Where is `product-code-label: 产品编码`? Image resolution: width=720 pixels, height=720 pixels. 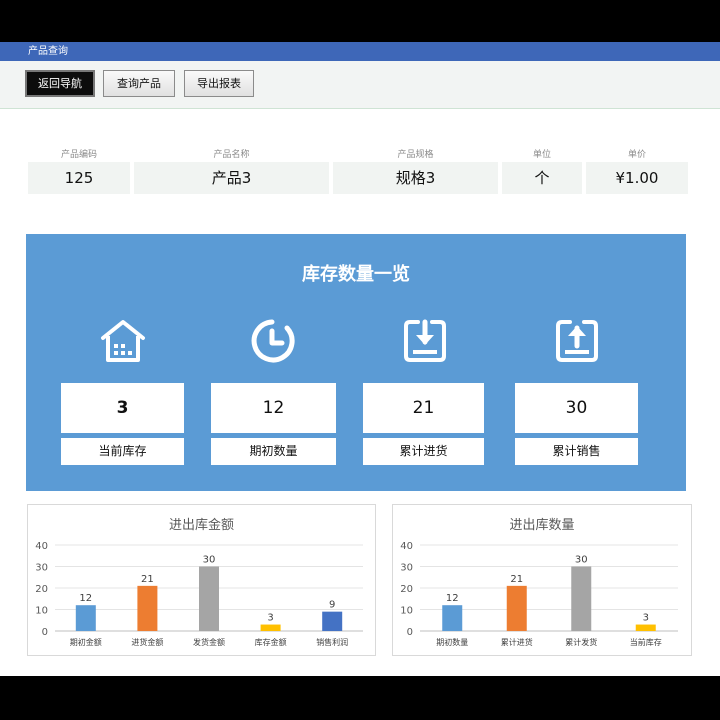
product-code-label: 产品编码 is located at coordinates (78, 155).